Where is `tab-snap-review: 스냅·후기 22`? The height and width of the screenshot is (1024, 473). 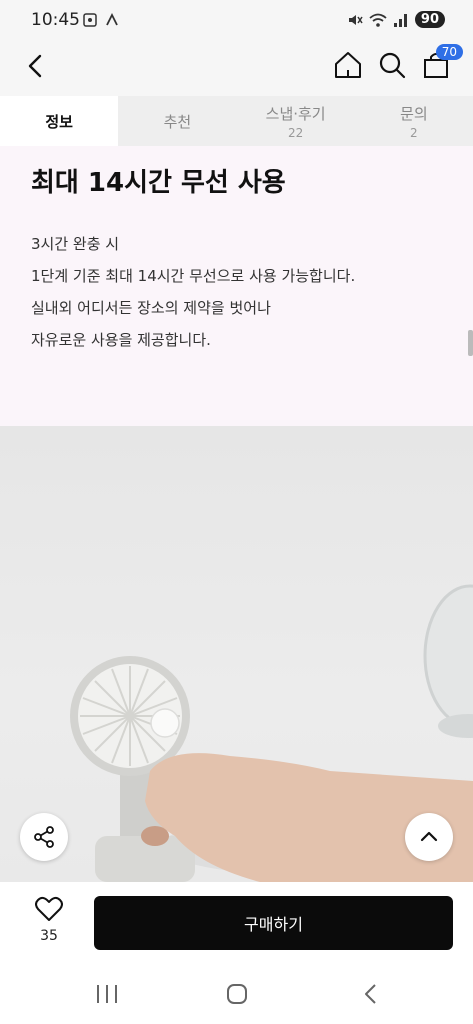 tab-snap-review: 스냅·후기 22 is located at coordinates (296, 121).